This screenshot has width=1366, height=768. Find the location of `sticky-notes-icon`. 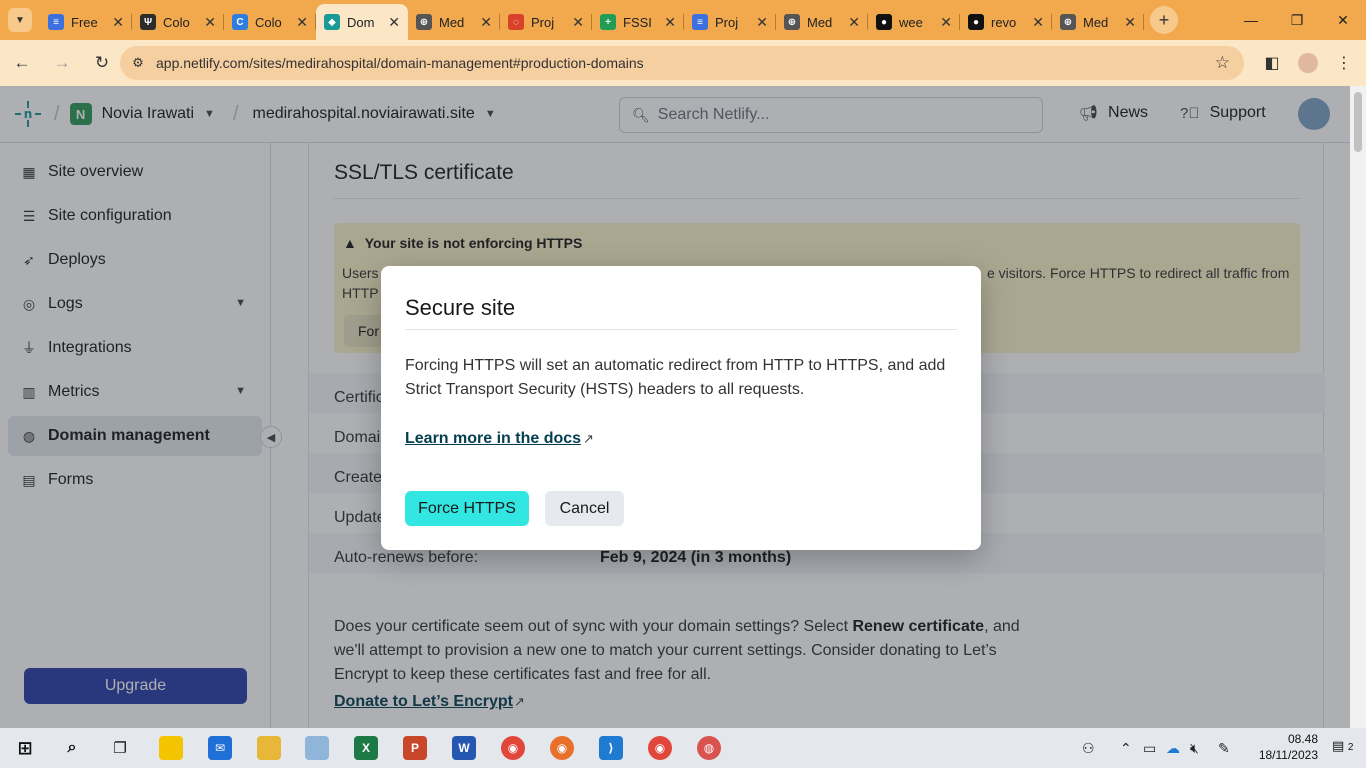

sticky-notes-icon is located at coordinates (171, 748).